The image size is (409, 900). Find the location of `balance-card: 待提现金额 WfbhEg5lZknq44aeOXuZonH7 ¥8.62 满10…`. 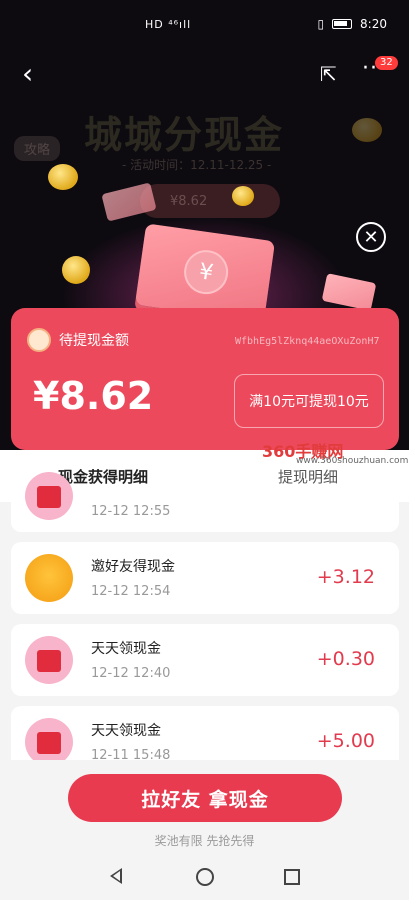

balance-card: 待提现金额 WfbhEg5lZknq44aeOXuZonH7 ¥8.62 满10… is located at coordinates (205, 379).